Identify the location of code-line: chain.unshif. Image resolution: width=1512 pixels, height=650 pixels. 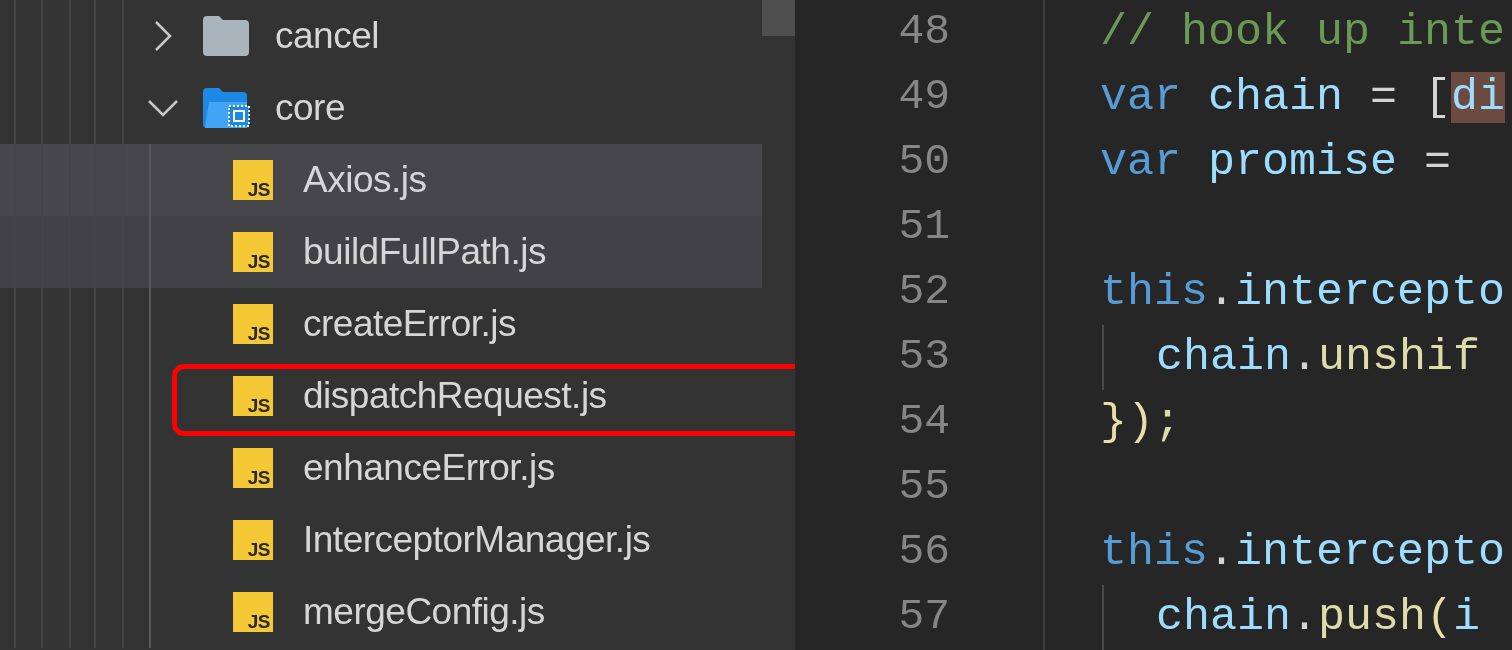
(1318, 357).